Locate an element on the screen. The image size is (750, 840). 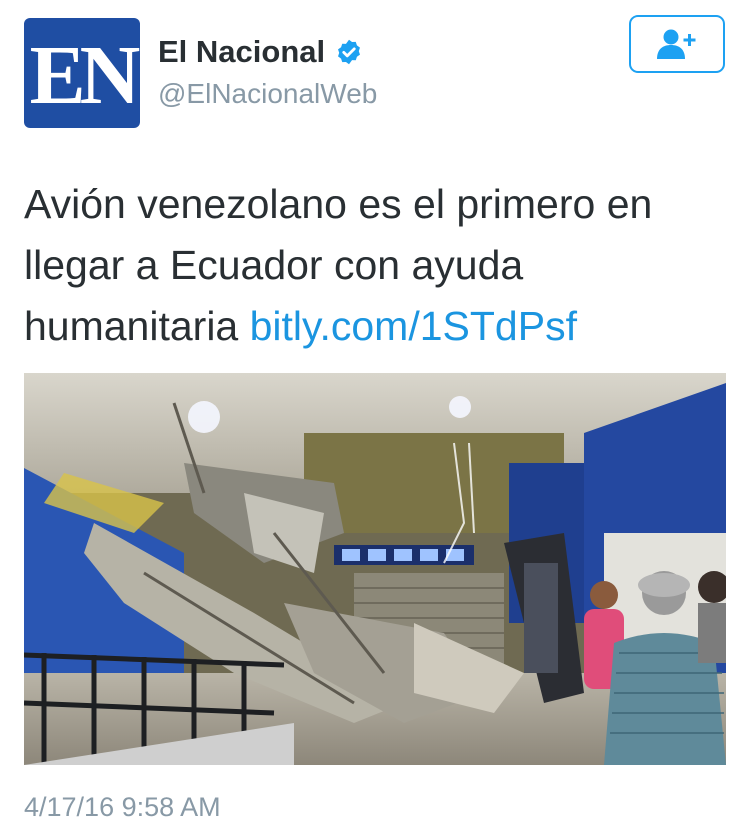
add-user-icon is located at coordinates (676, 44).